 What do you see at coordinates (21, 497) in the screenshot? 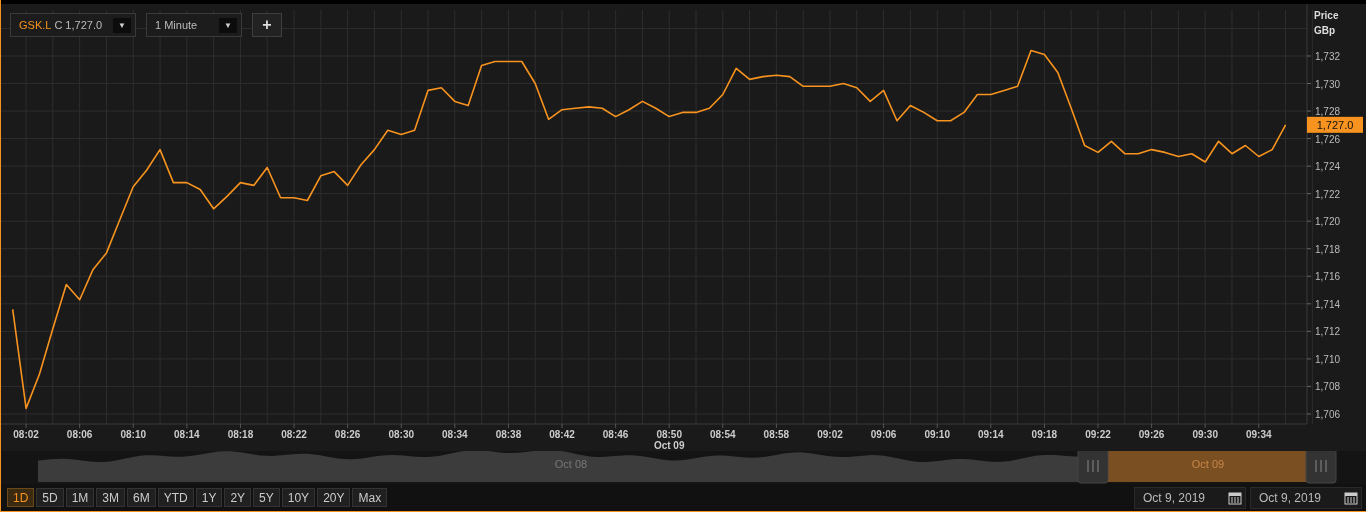
I see `range-button: 1D` at bounding box center [21, 497].